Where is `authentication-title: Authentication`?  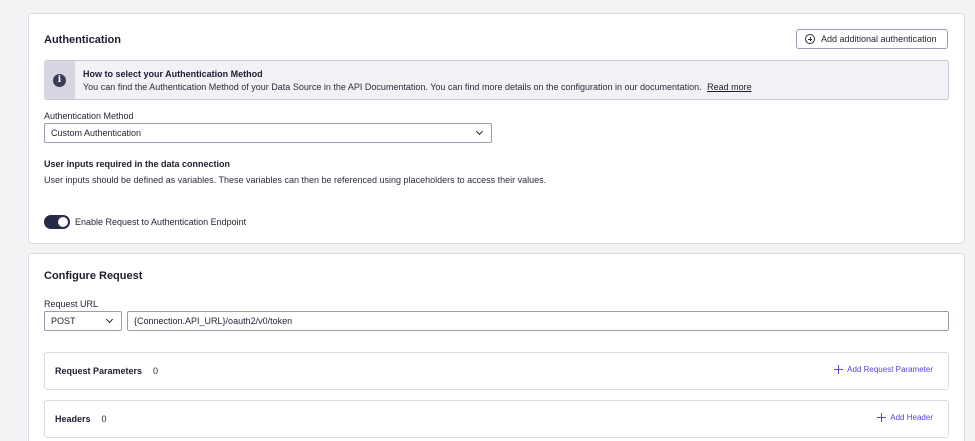
authentication-title: Authentication is located at coordinates (82, 40).